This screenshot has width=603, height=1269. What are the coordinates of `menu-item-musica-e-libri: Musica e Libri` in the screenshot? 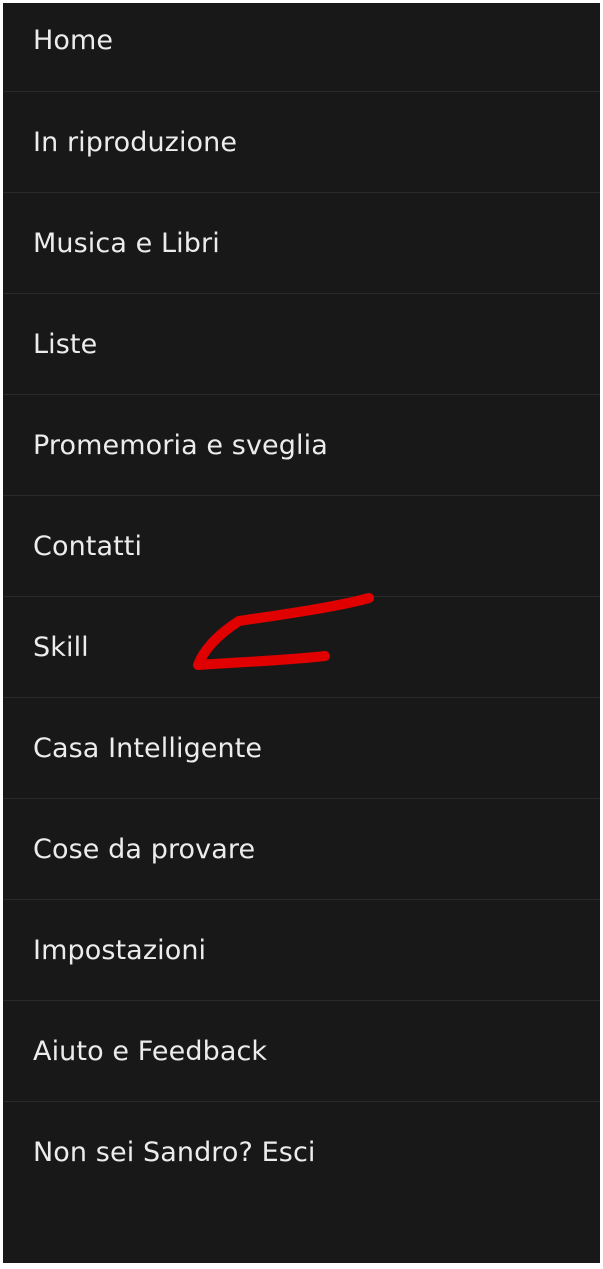 It's located at (301, 243).